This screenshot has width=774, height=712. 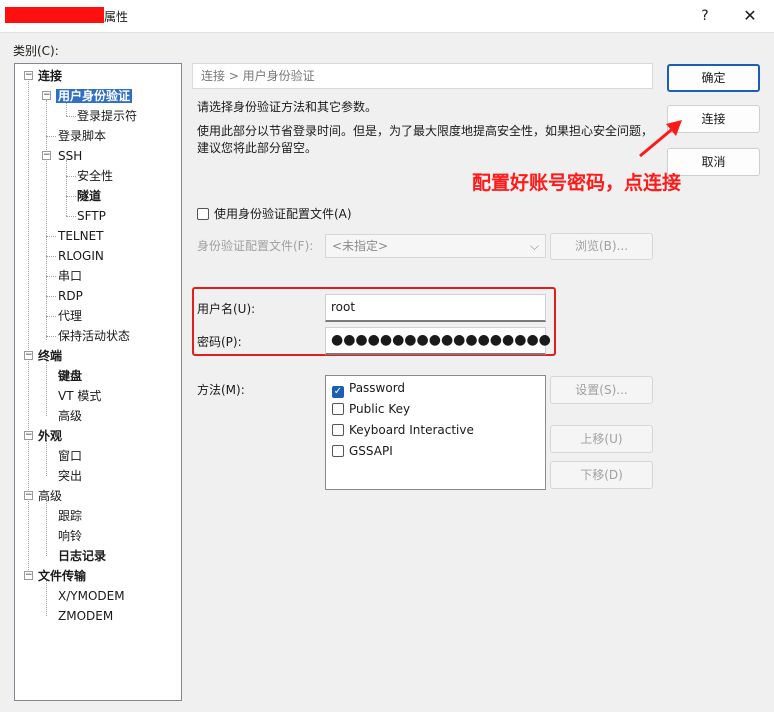 I want to click on use-profile-checkbox: 使用身份验证配置文件(A), so click(x=274, y=213).